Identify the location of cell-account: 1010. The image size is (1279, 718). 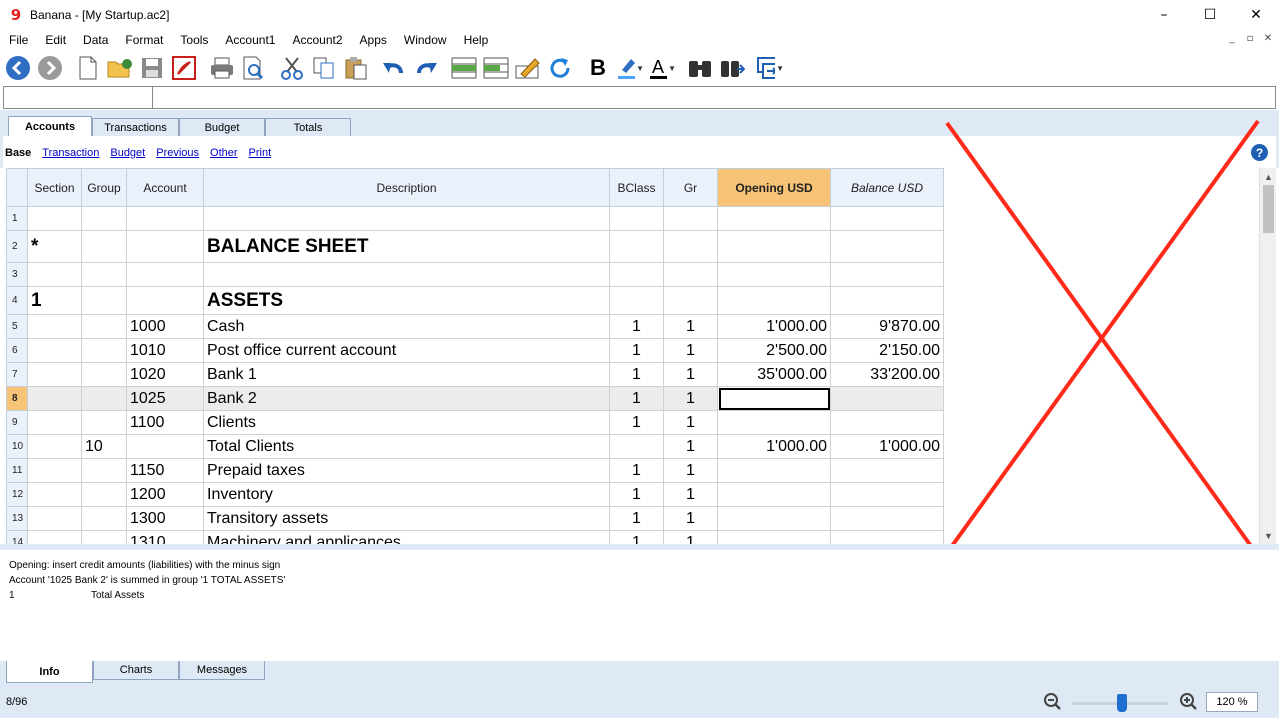
(165, 350).